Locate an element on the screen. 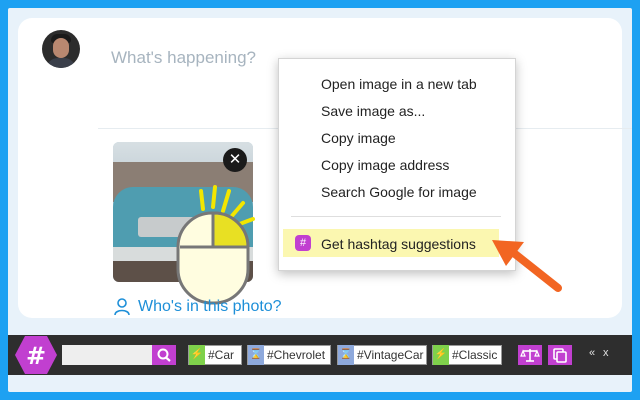  copy-button is located at coordinates (560, 355).